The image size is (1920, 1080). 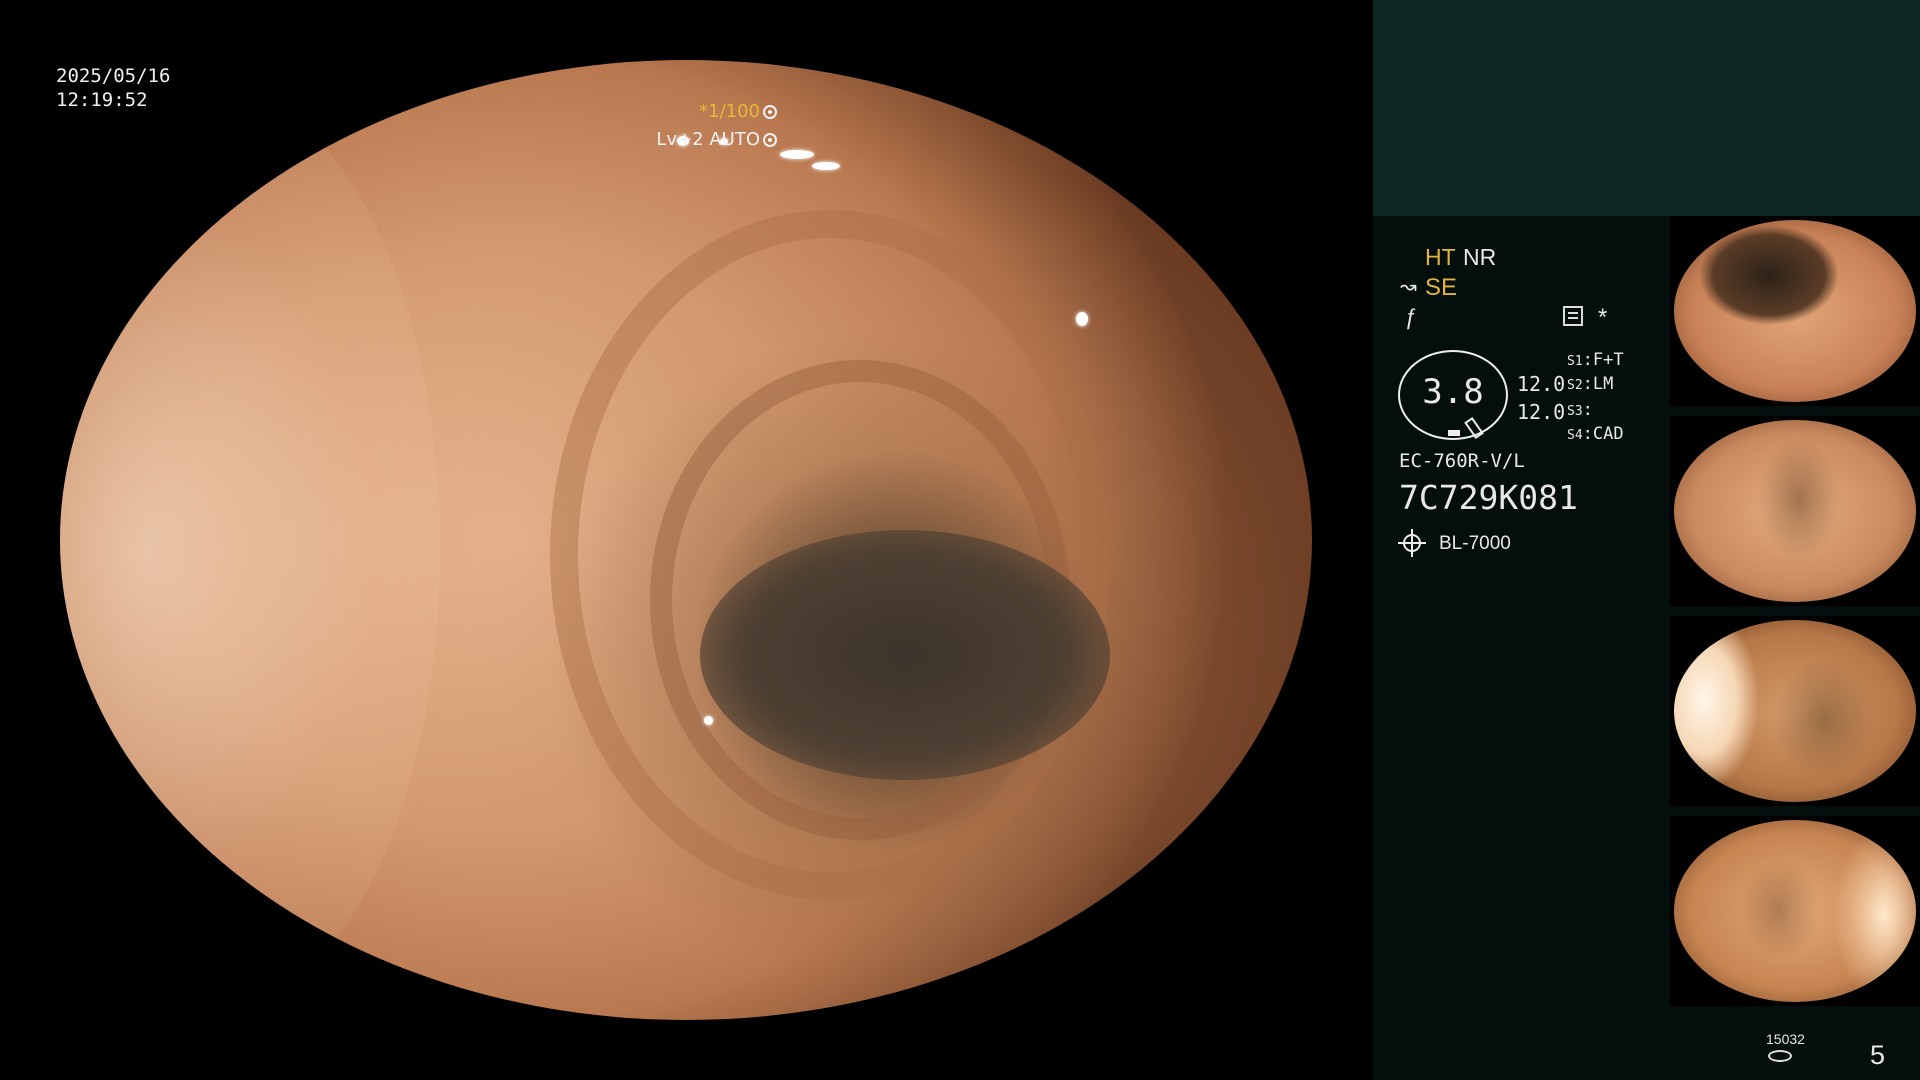 What do you see at coordinates (1595, 434) in the screenshot?
I see `switch-s4: S4:CAD` at bounding box center [1595, 434].